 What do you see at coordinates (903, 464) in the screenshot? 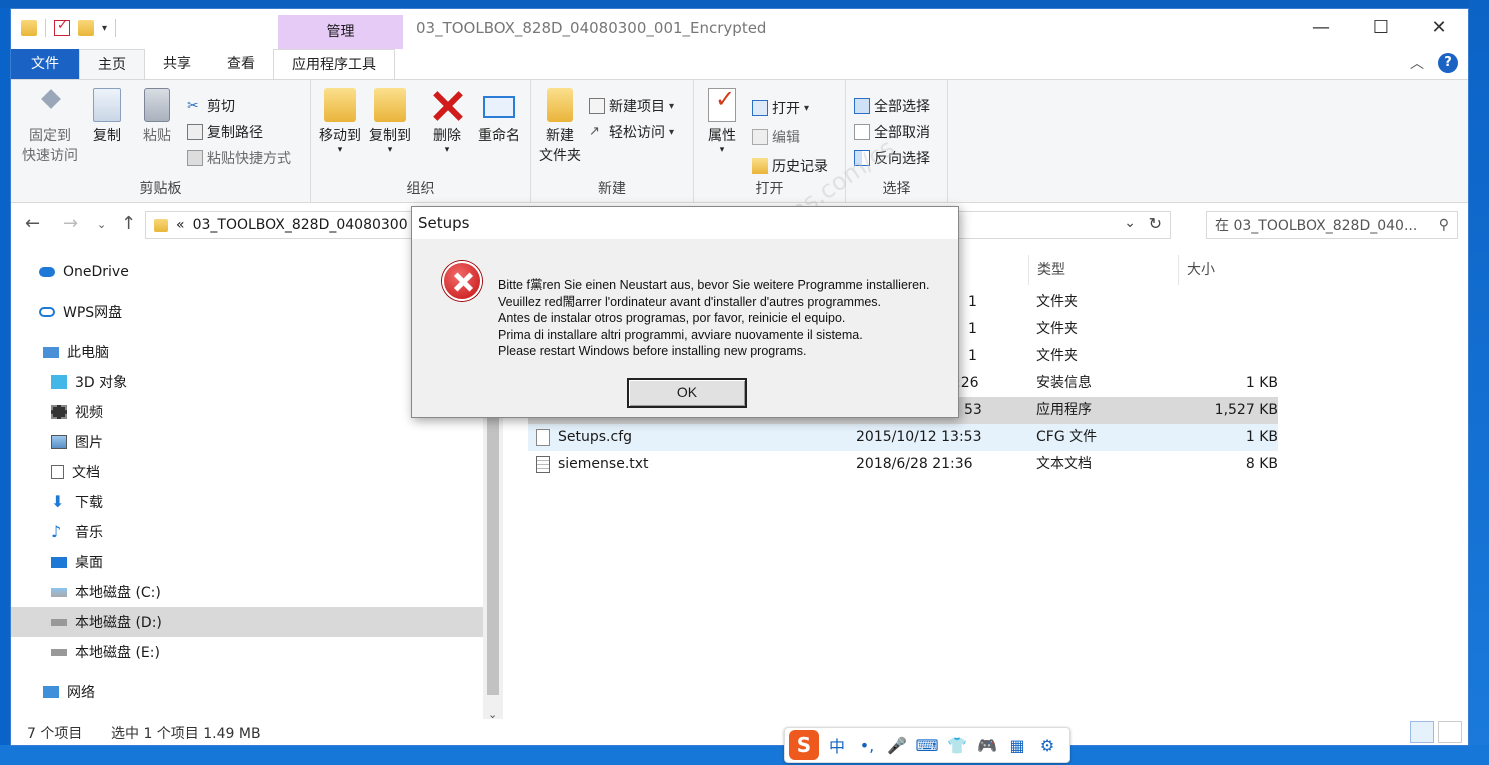
I see `table-row: siemense.txt 2018/6/28 21:36 文本文档 8 KB` at bounding box center [903, 464].